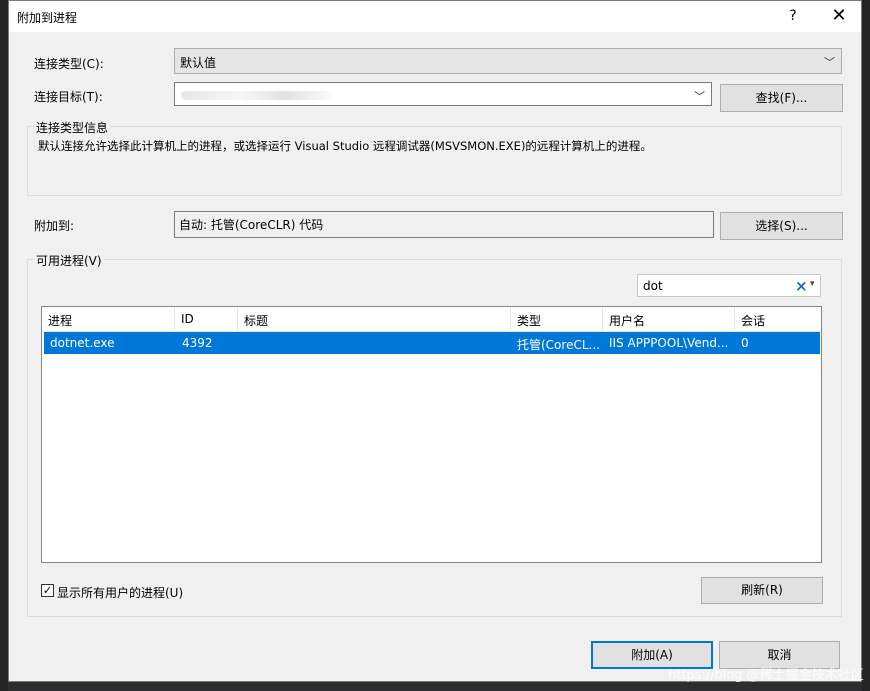 The width and height of the screenshot is (870, 691). Describe the element at coordinates (69, 260) in the screenshot. I see `available-processes-legend: 可用进程(V)` at that location.